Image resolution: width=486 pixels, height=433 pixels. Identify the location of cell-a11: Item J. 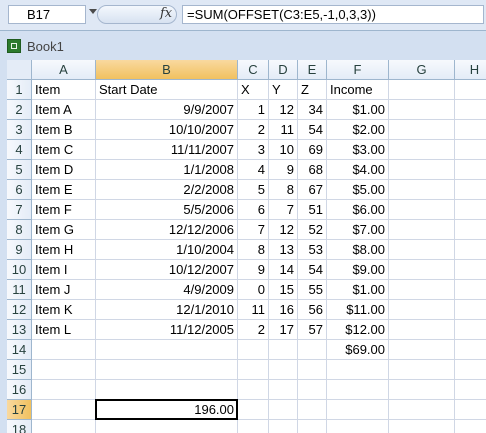
(64, 290).